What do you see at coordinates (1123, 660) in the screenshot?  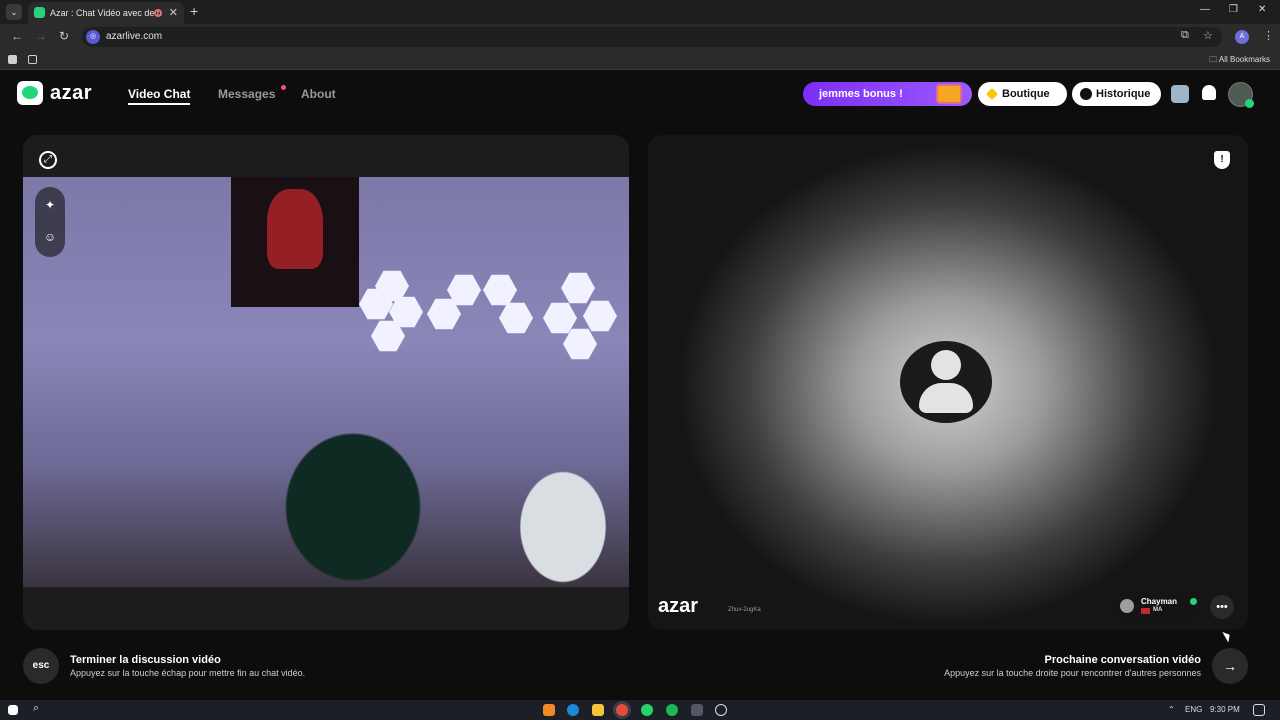 I see `next-chat-title: Prochaine conversation vidéo` at bounding box center [1123, 660].